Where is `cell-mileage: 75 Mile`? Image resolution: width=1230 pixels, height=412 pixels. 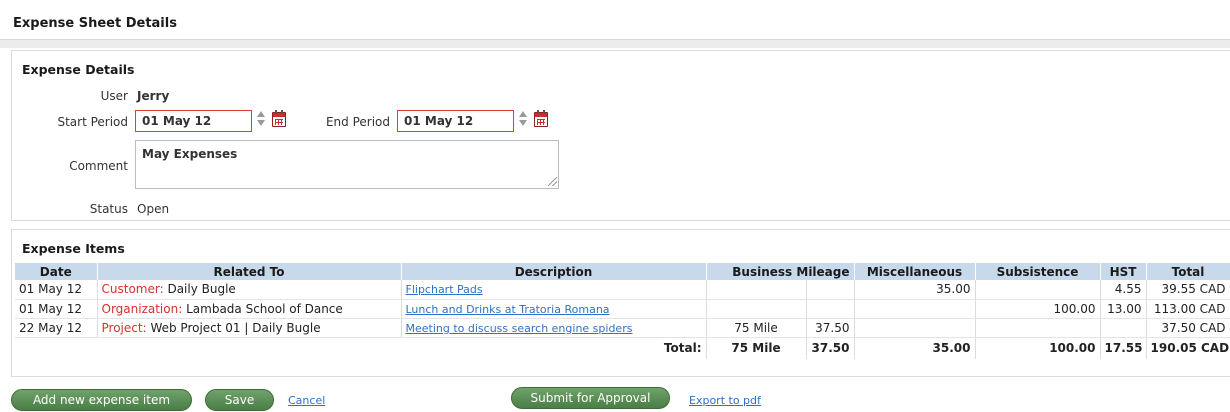 cell-mileage: 75 Mile is located at coordinates (756, 328).